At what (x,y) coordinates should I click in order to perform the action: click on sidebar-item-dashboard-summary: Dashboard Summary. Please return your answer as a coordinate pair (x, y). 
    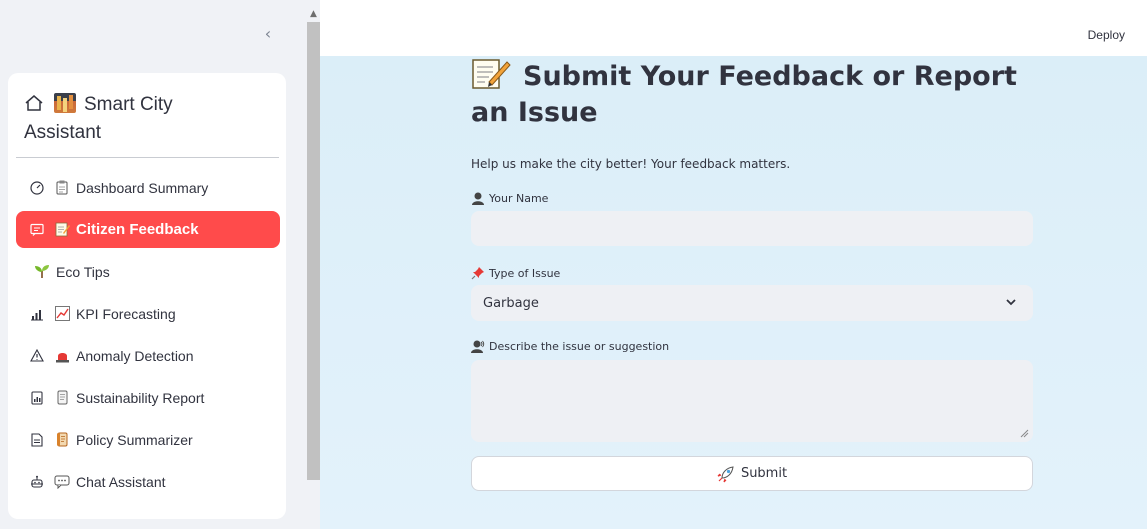
    Looking at the image, I should click on (148, 187).